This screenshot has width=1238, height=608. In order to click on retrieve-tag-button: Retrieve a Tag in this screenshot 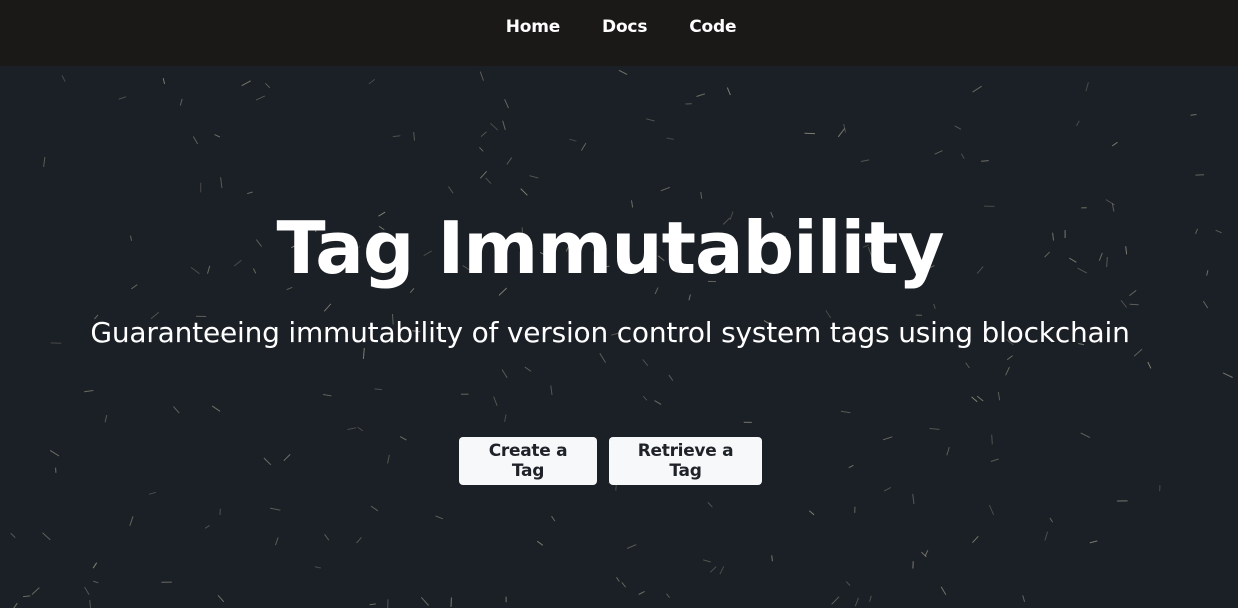, I will do `click(685, 461)`.